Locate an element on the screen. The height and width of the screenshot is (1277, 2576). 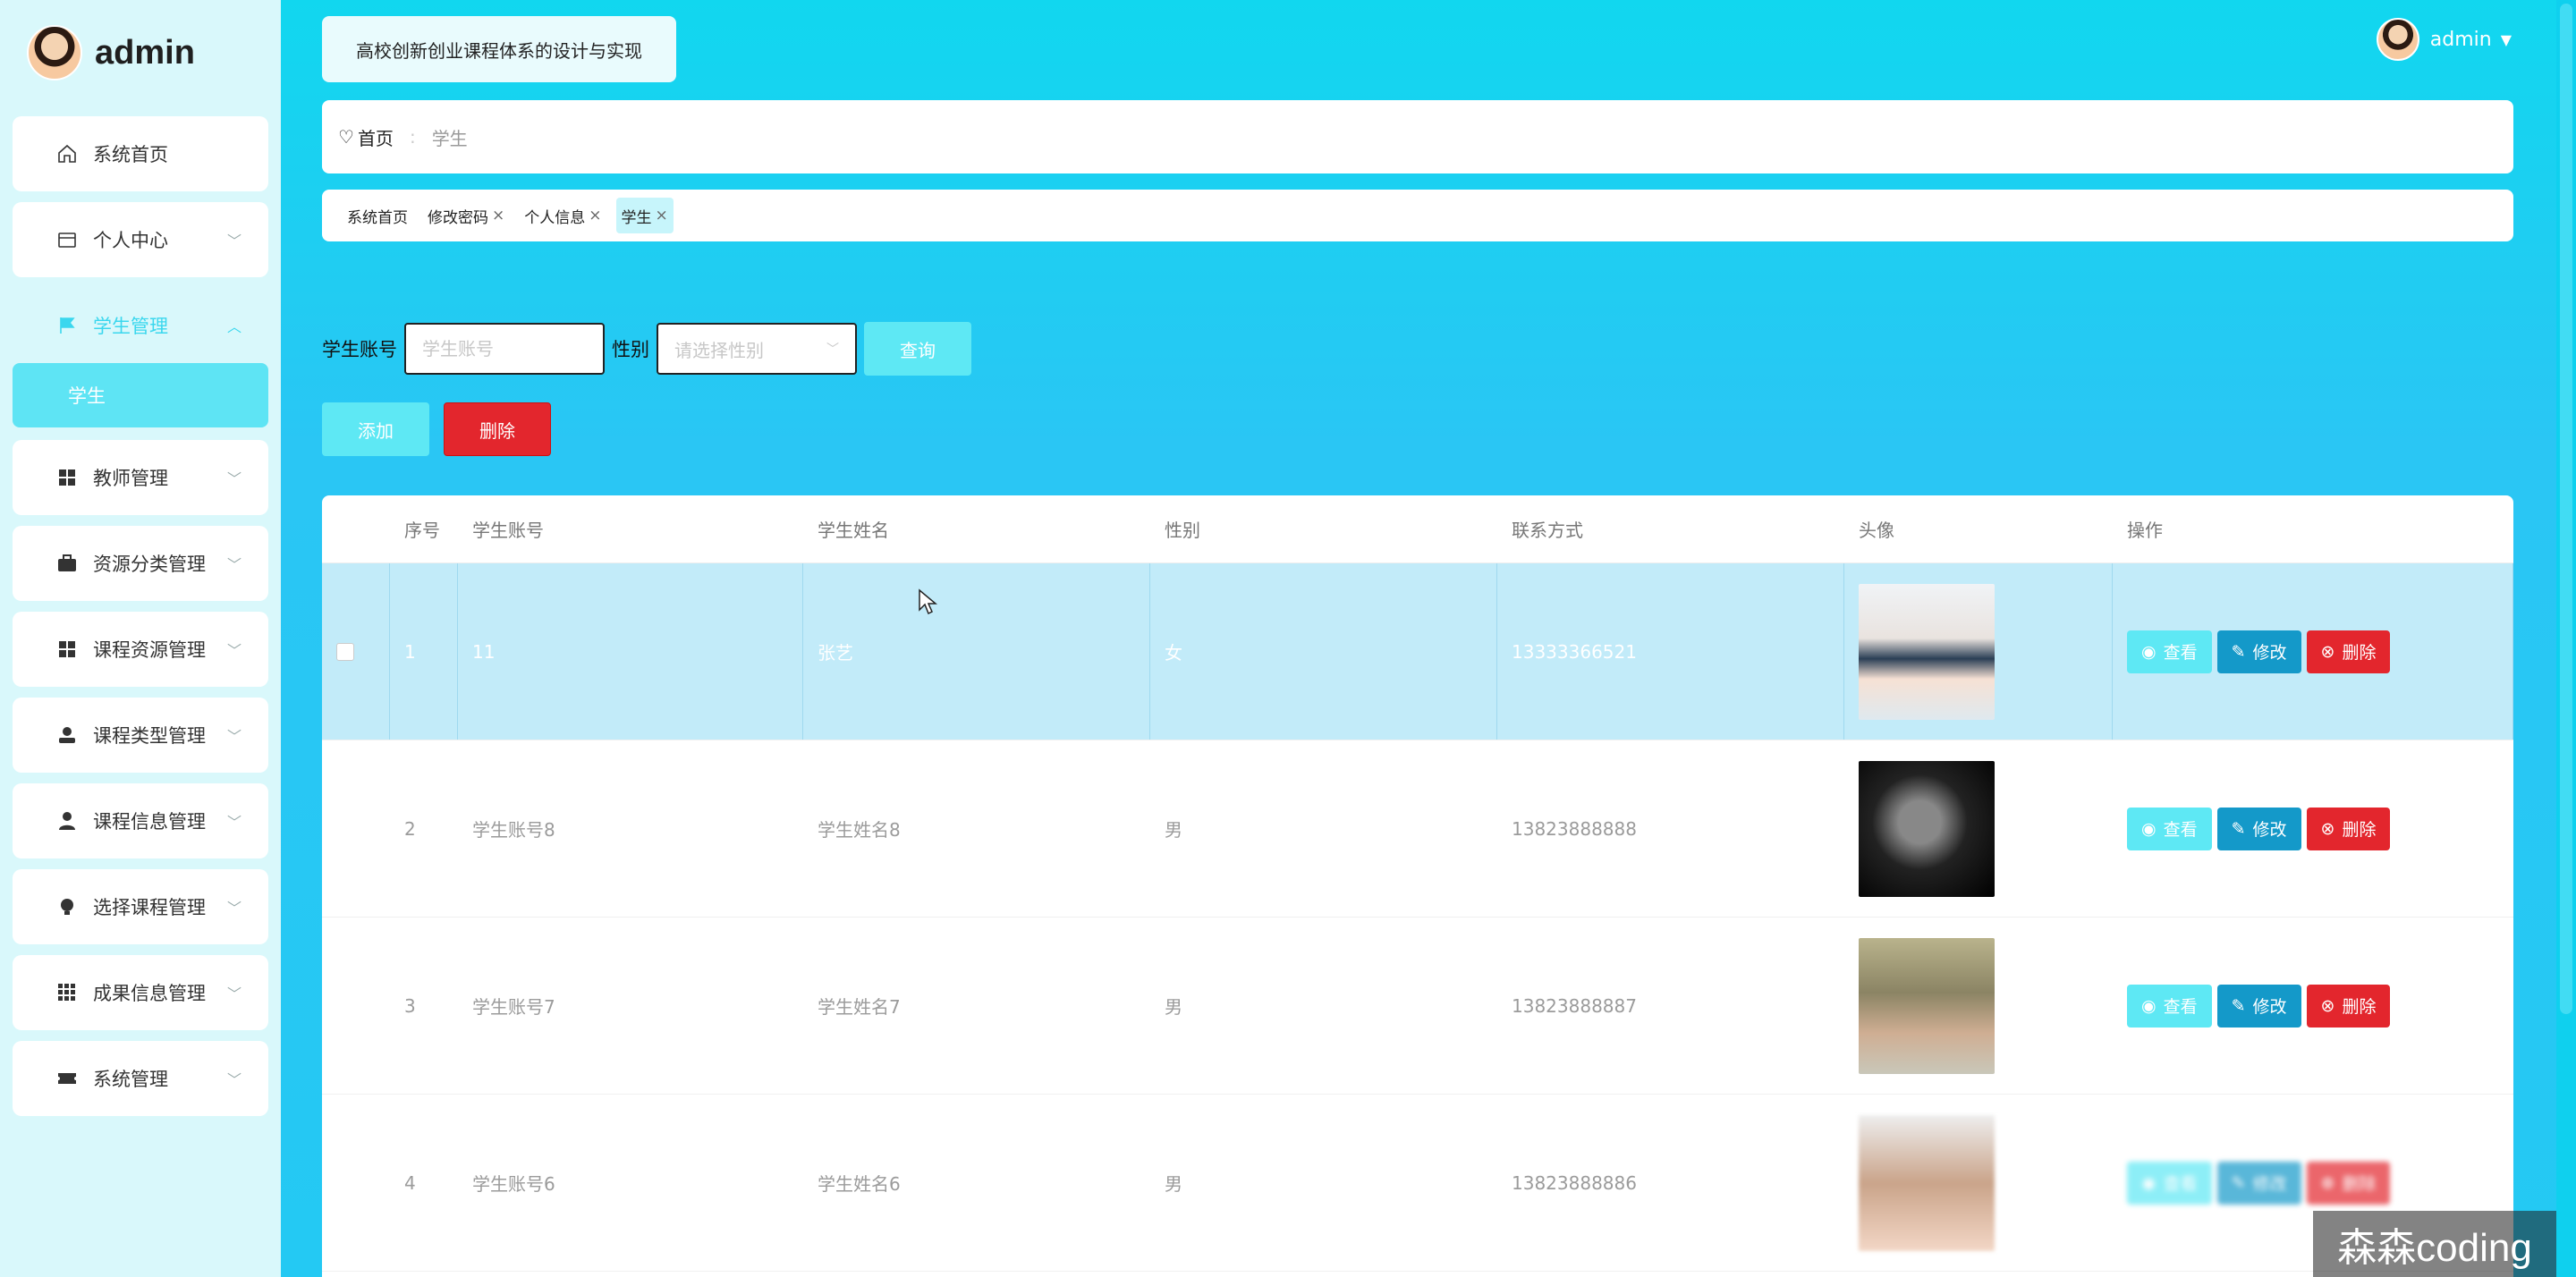
sidebar-item-course-resource: 课程资源管理 ﹀ is located at coordinates (140, 649).